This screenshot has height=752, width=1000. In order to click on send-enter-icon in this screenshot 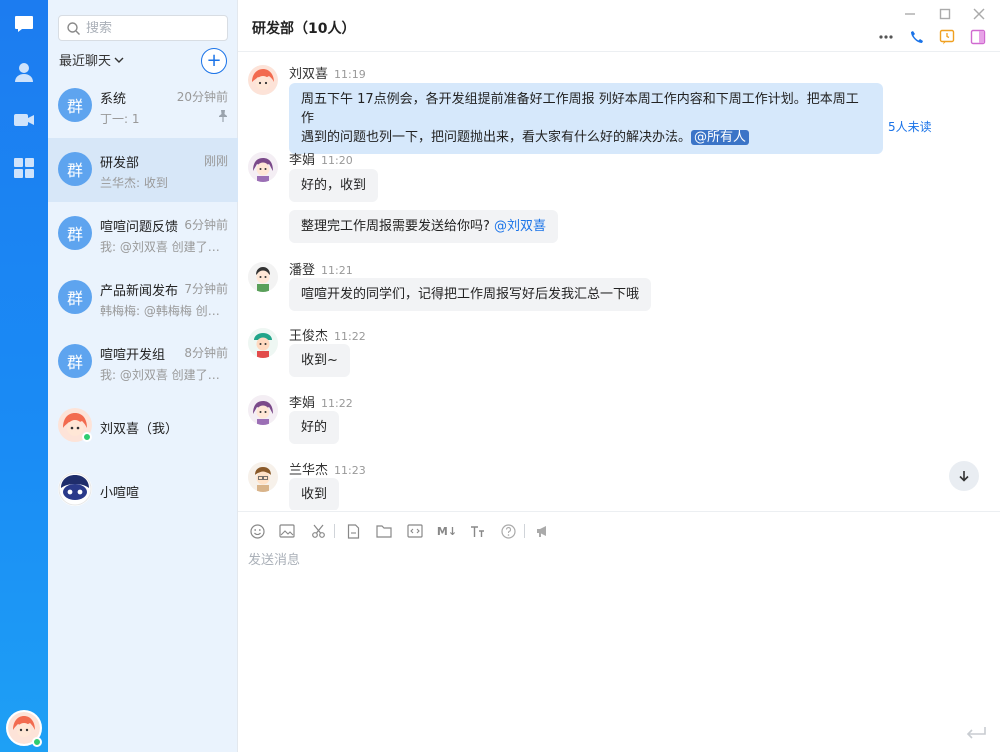, I will do `click(976, 735)`.